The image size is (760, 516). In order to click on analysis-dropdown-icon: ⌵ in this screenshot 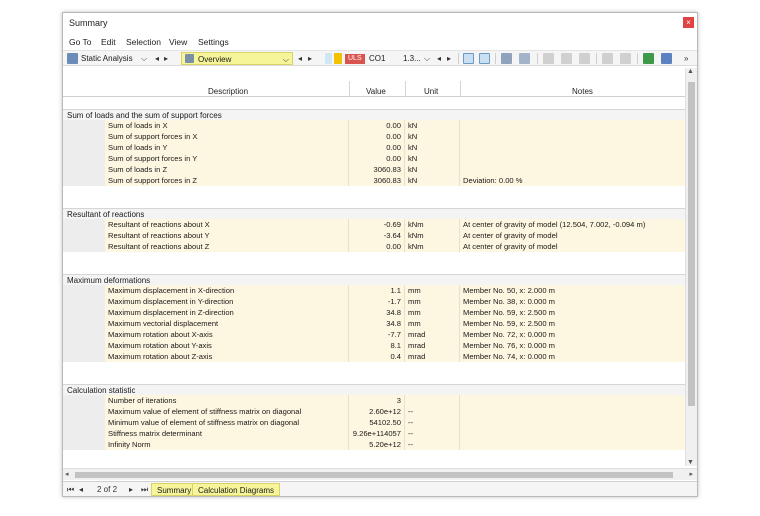, I will do `click(144, 58)`.